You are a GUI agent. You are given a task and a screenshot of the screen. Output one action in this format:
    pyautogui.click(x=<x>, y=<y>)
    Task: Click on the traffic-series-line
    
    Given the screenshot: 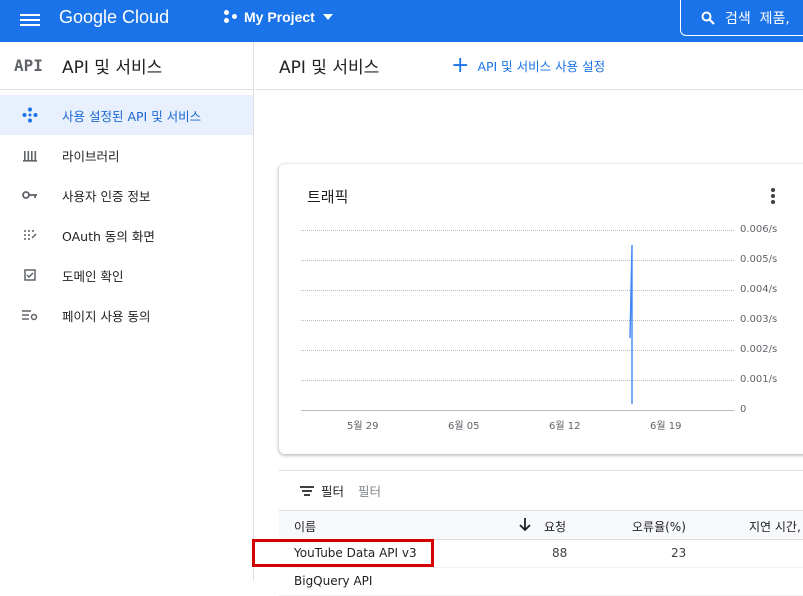 What is the action you would take?
    pyautogui.click(x=631, y=324)
    